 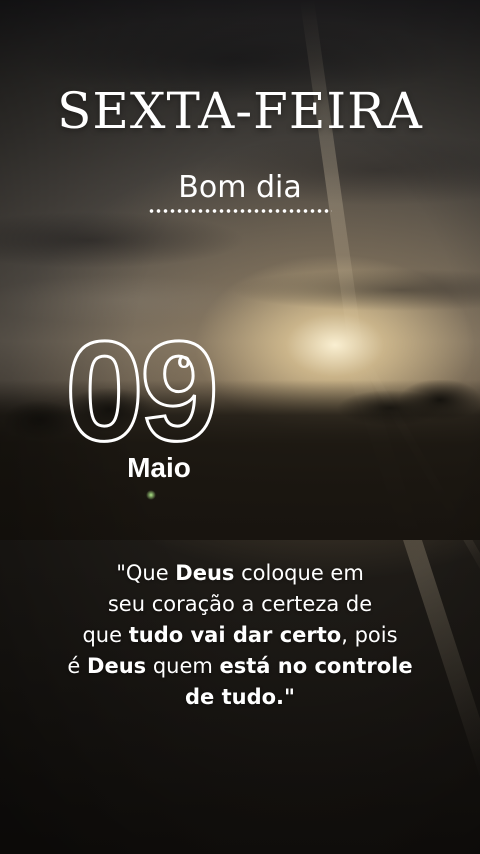 I want to click on quote-line: "Que Deus coloque em, so click(x=240, y=573).